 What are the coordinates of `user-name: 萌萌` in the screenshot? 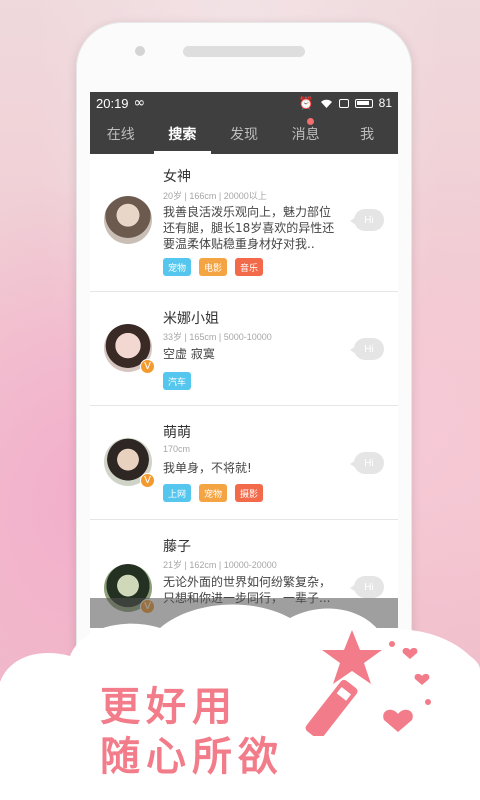 It's located at (177, 433).